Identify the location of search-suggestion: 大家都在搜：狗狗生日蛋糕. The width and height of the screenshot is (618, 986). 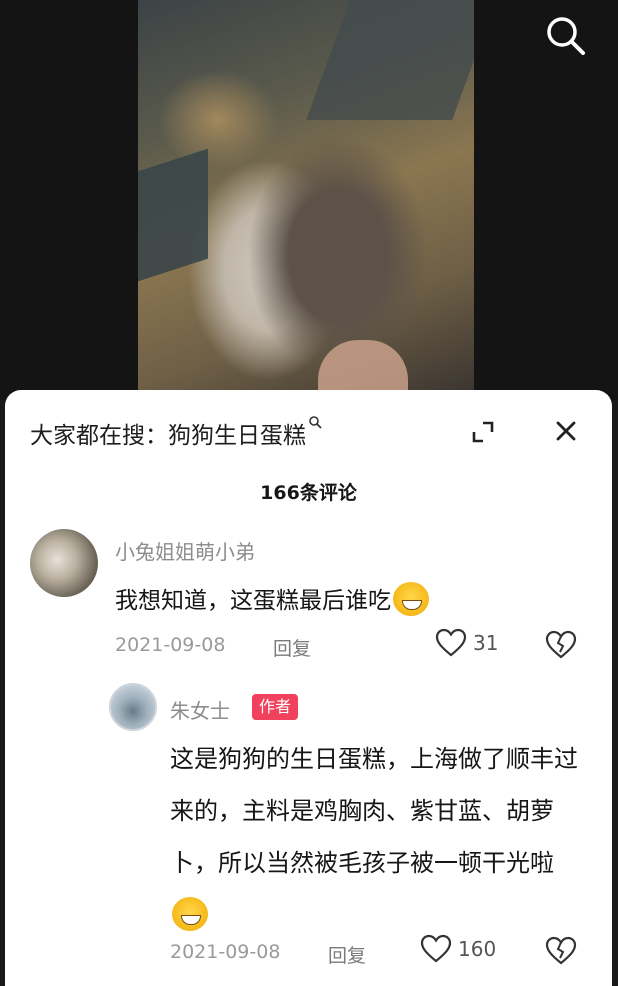
(176, 433).